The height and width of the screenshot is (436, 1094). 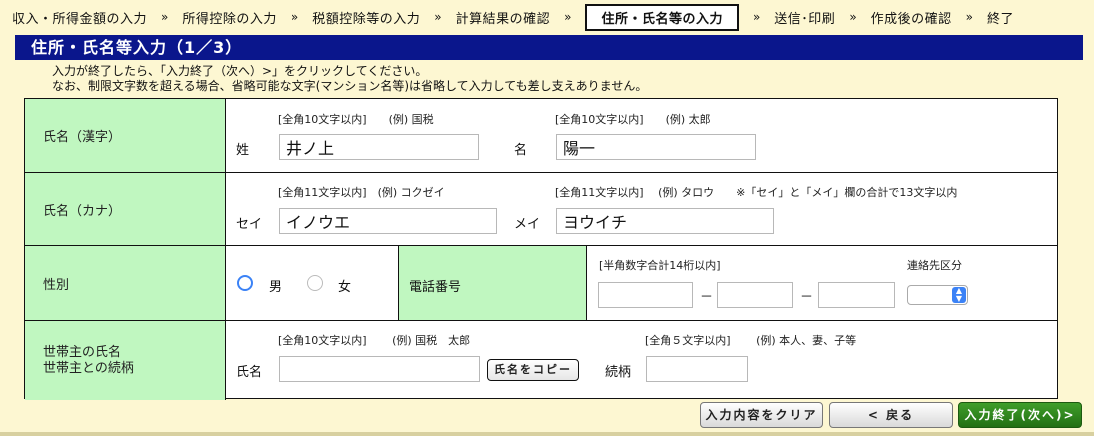 I want to click on back-button: < 戻る, so click(x=891, y=415).